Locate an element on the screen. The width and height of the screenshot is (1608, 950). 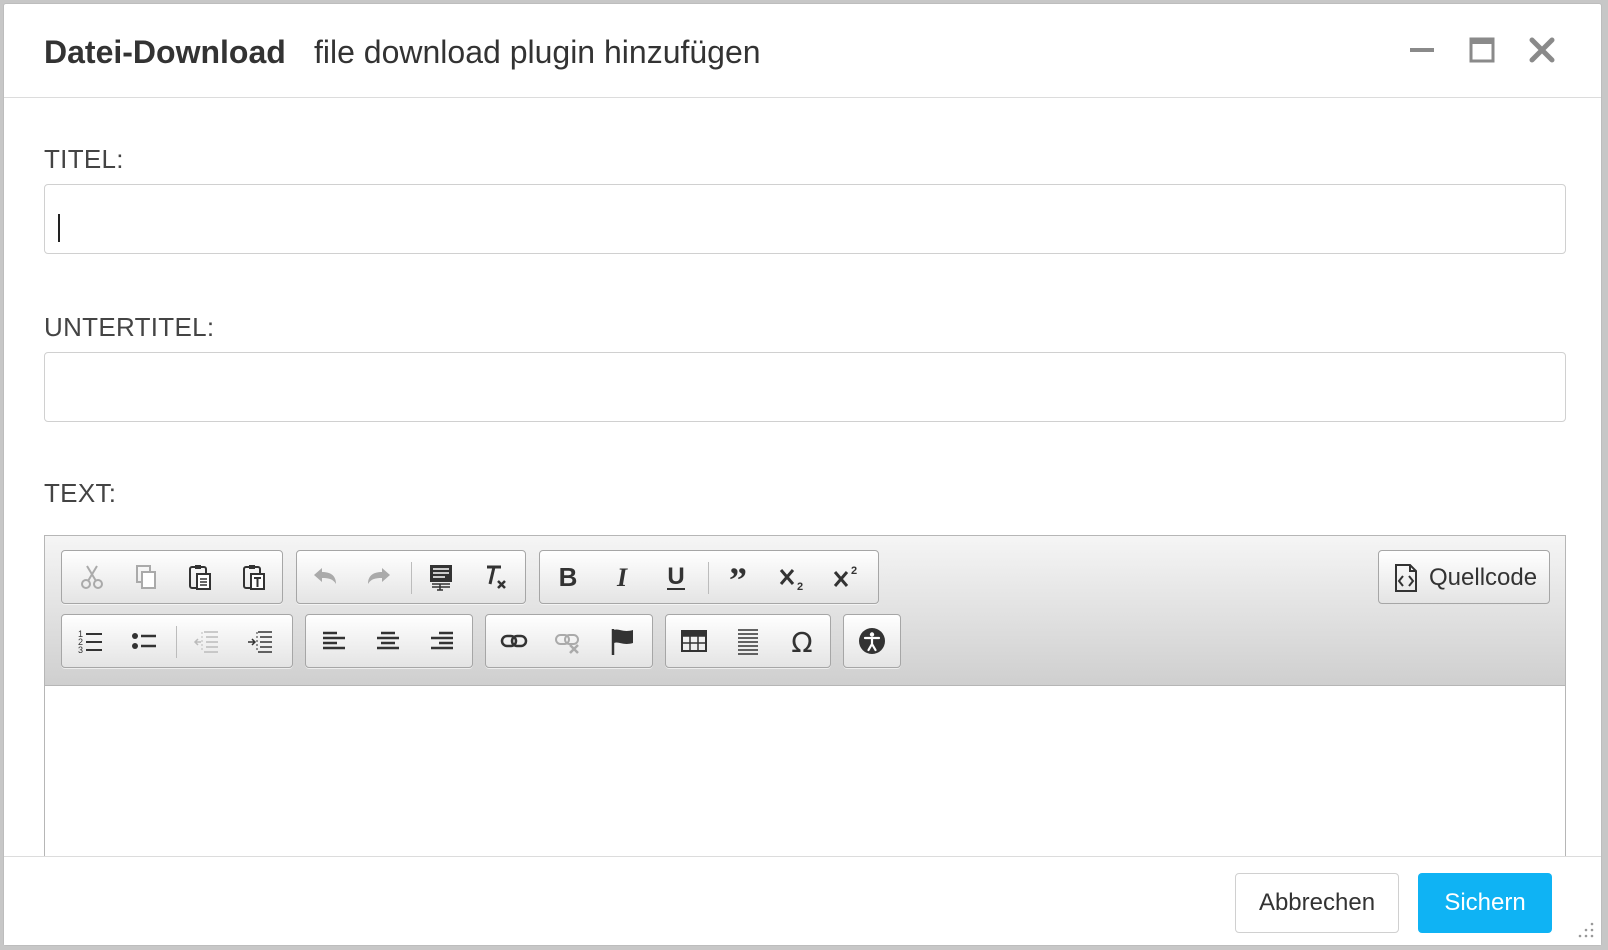
underline-button: U is located at coordinates (676, 577).